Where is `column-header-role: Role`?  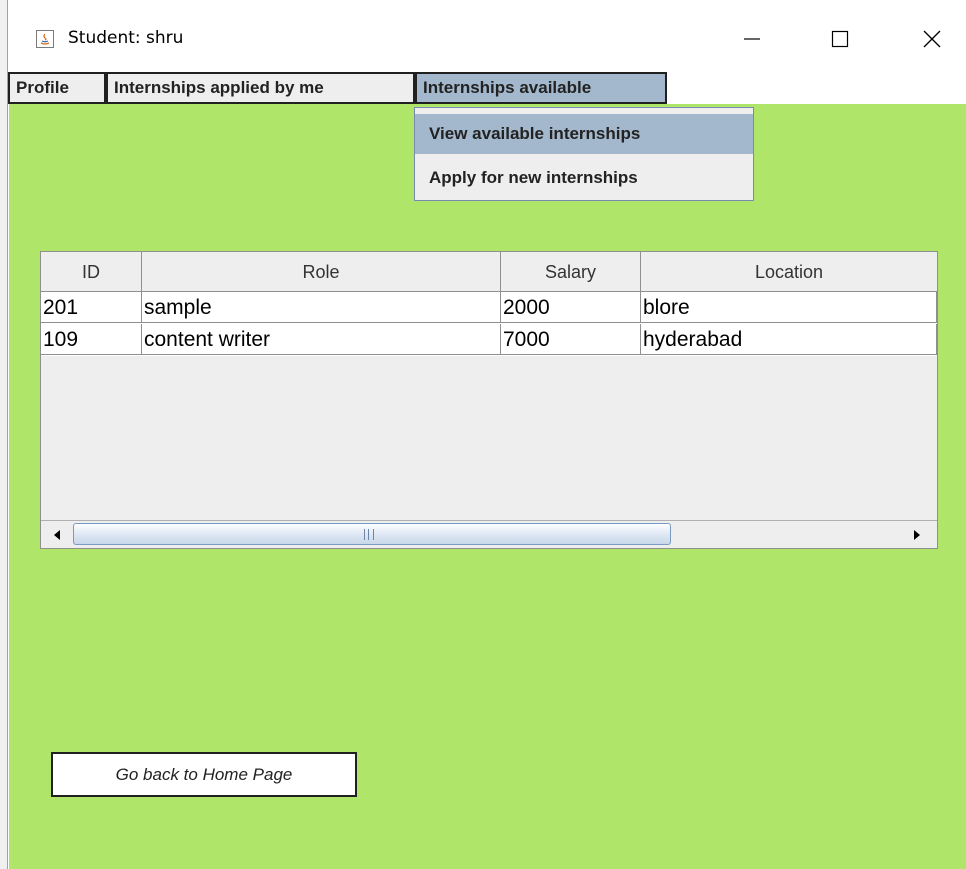 column-header-role: Role is located at coordinates (321, 271).